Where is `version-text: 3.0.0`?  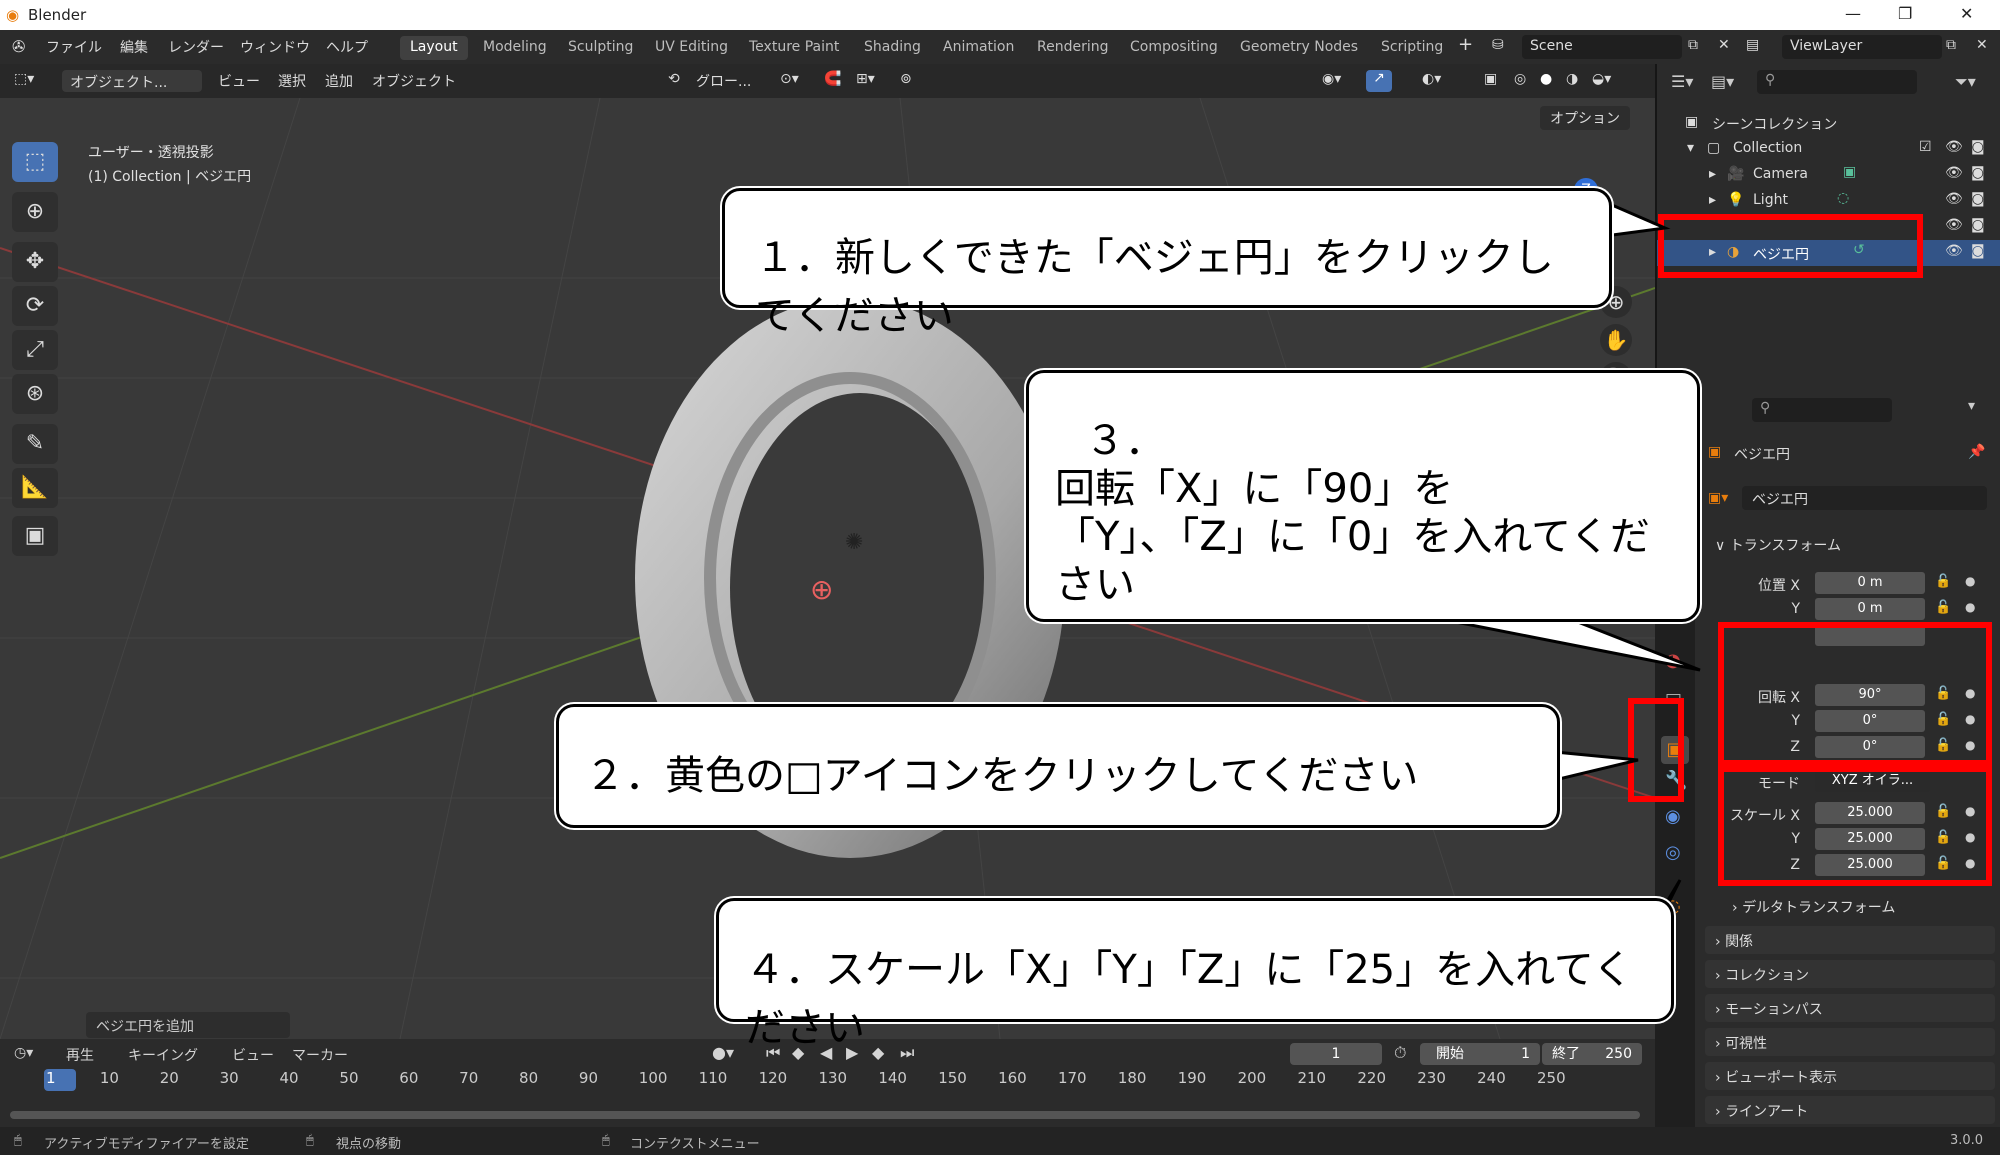 version-text: 3.0.0 is located at coordinates (1967, 1140).